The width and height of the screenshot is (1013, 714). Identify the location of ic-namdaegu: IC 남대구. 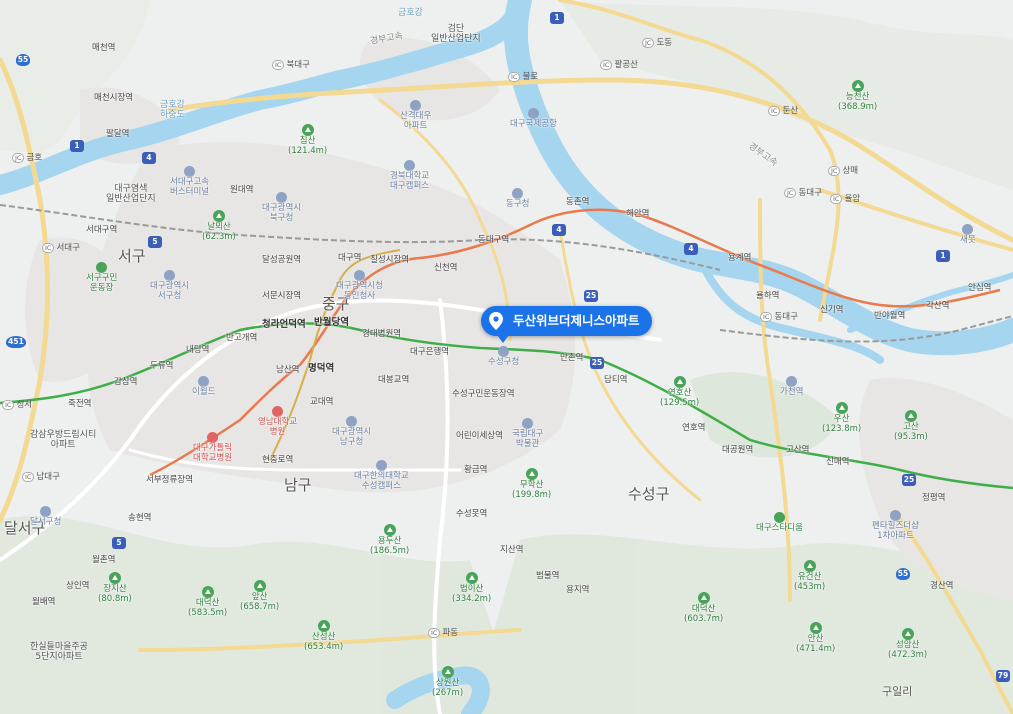
(41, 476).